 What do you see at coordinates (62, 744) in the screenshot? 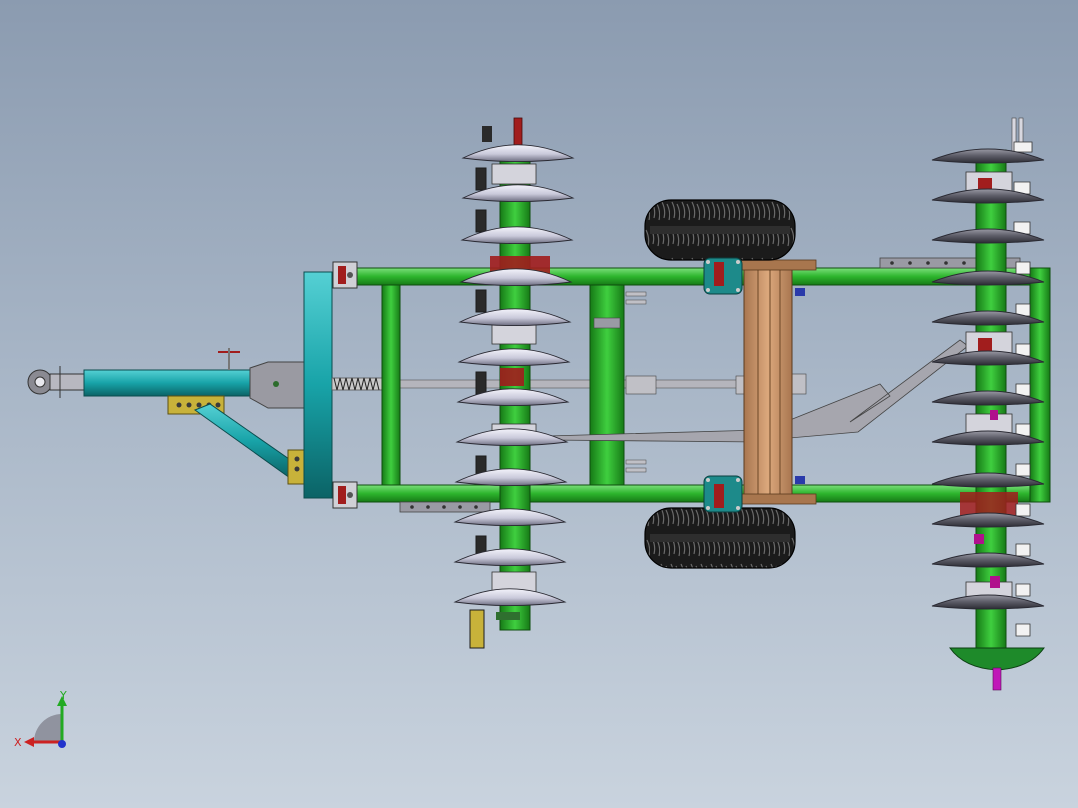
I see `z-axis-arrow-icon` at bounding box center [62, 744].